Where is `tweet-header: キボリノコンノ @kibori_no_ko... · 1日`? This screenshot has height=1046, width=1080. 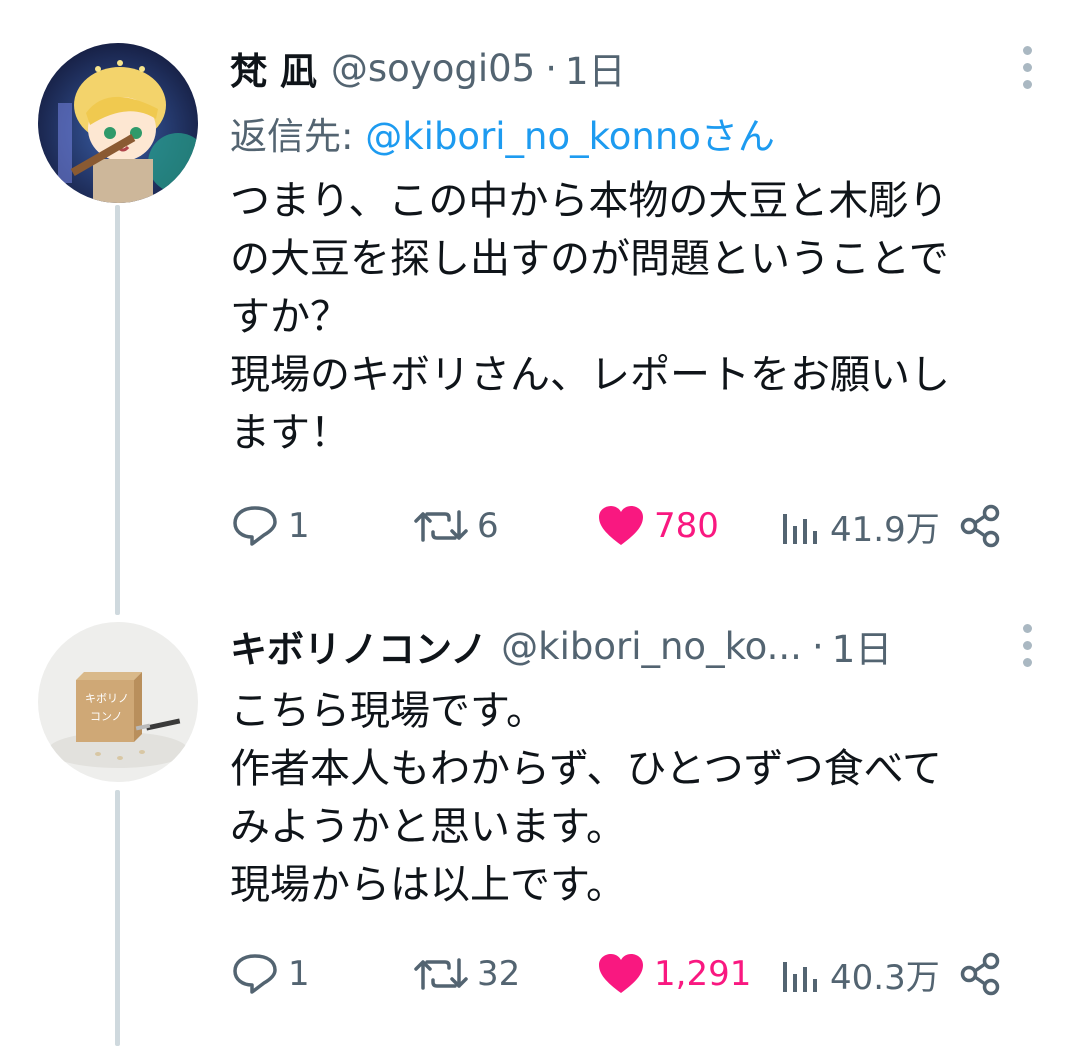
tweet-header: キボリノコンノ @kibori_no_ko... · 1日 is located at coordinates (625, 646).